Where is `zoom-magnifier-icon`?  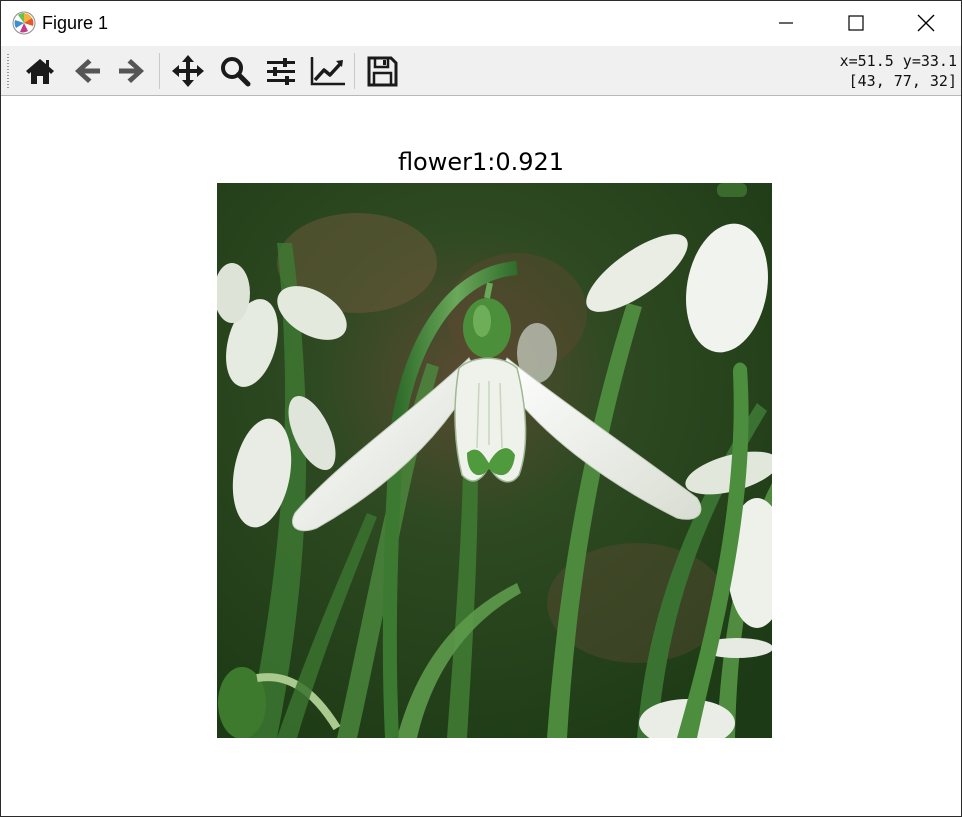
zoom-magnifier-icon is located at coordinates (236, 72).